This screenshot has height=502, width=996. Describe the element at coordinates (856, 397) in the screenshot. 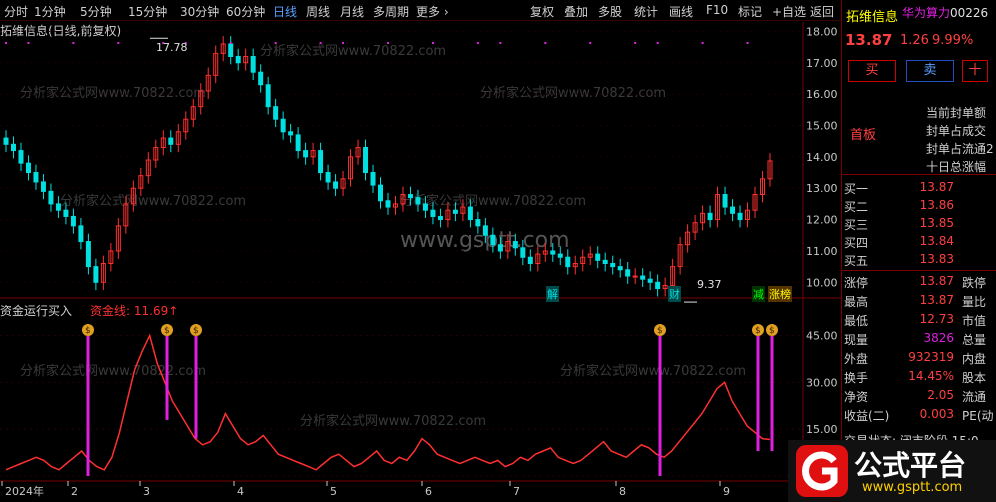

I see `stat-label: 净资` at that location.